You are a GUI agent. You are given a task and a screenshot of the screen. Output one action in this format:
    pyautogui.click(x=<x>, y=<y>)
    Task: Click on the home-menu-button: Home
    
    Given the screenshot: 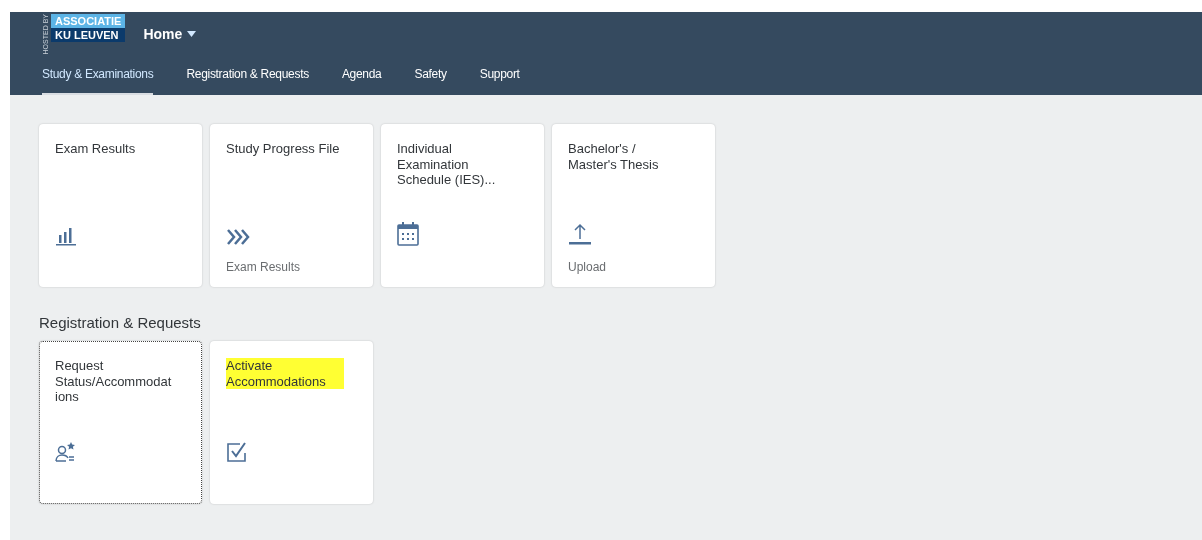 What is the action you would take?
    pyautogui.click(x=170, y=34)
    